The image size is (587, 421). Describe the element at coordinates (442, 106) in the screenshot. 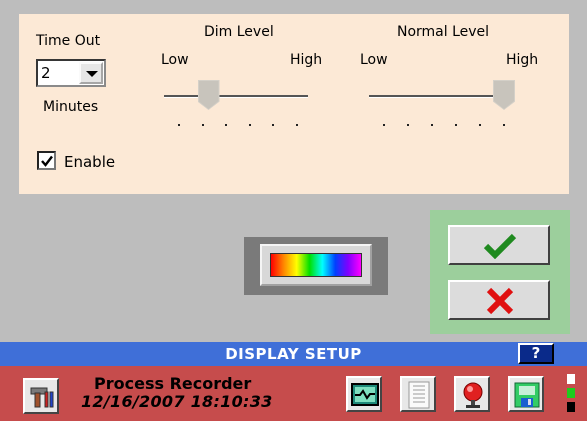

I see `normal-level-slider` at that location.